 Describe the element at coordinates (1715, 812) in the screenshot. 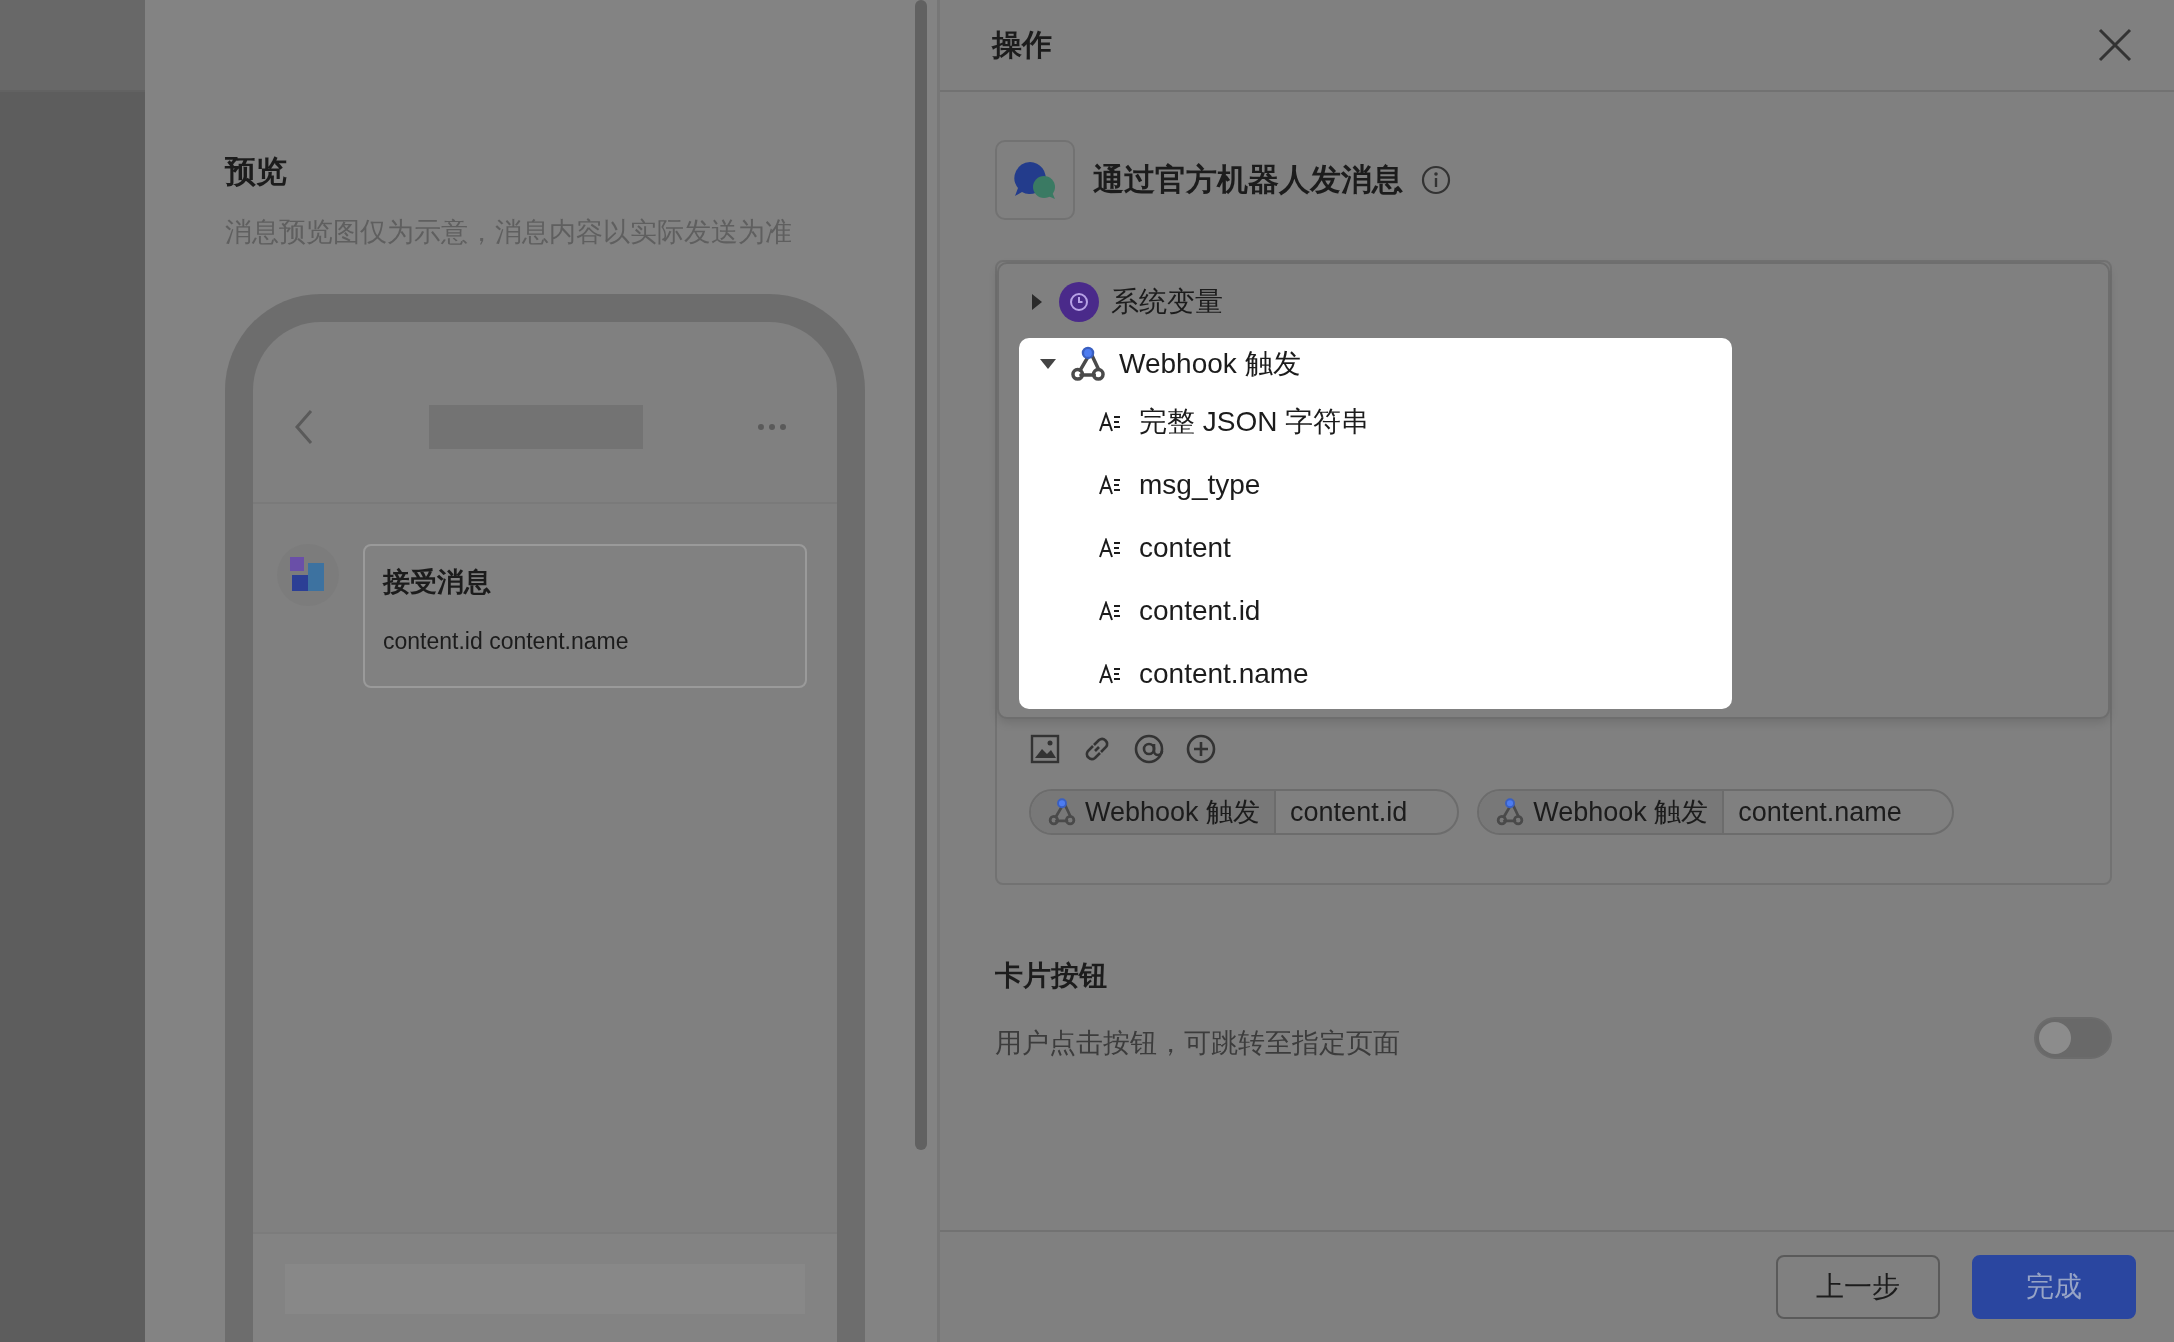

I see `variable-token: Webhook 触发 content.name` at that location.